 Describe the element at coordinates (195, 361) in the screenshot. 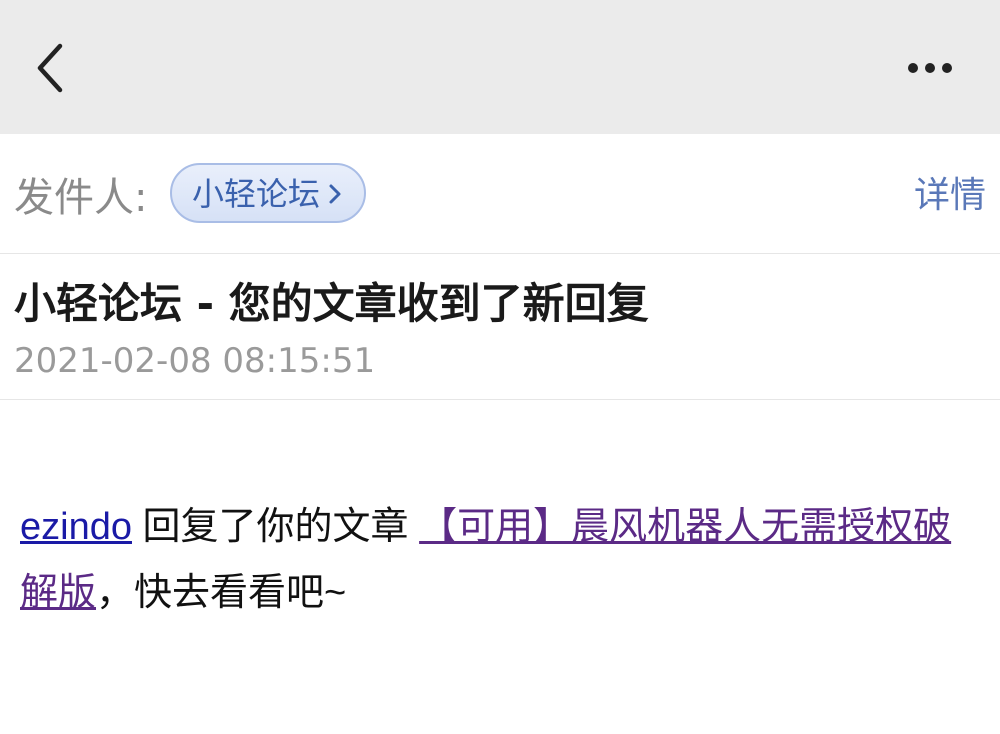

I see `email-timestamp: 2021-02-08 08:15:51` at that location.